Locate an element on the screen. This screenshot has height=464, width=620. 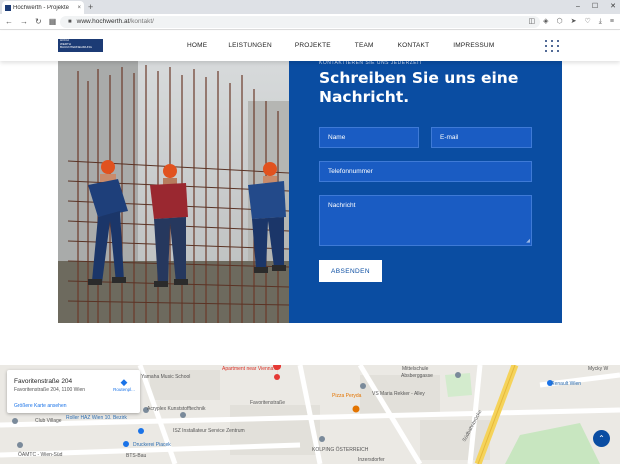
message-field: Nachricht ◢ is located at coordinates (425, 220).